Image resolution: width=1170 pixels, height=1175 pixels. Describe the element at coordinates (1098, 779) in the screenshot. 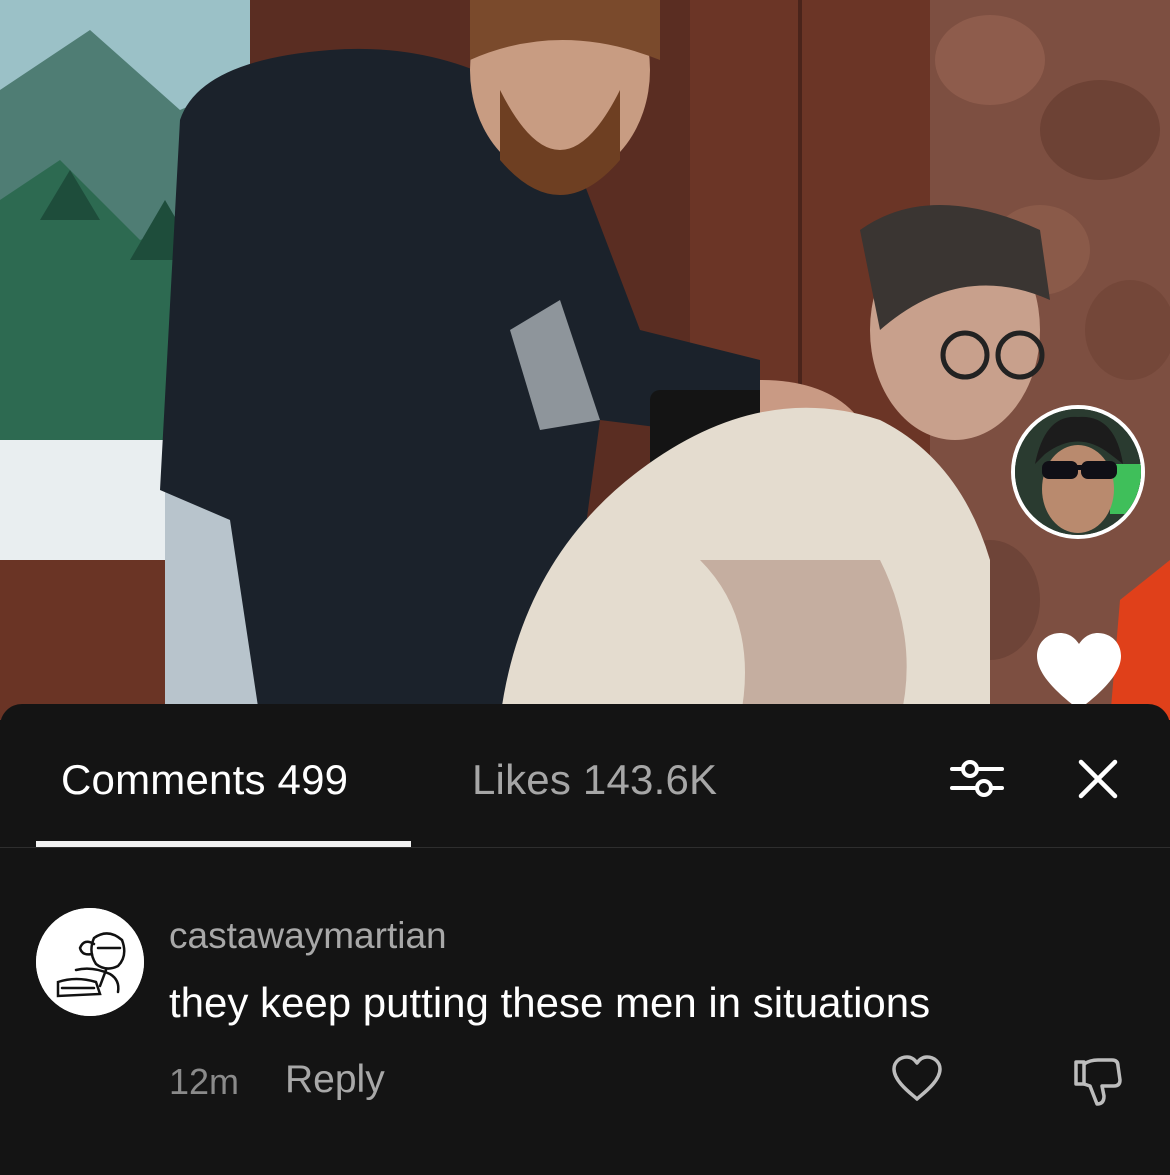

I see `close-icon` at that location.